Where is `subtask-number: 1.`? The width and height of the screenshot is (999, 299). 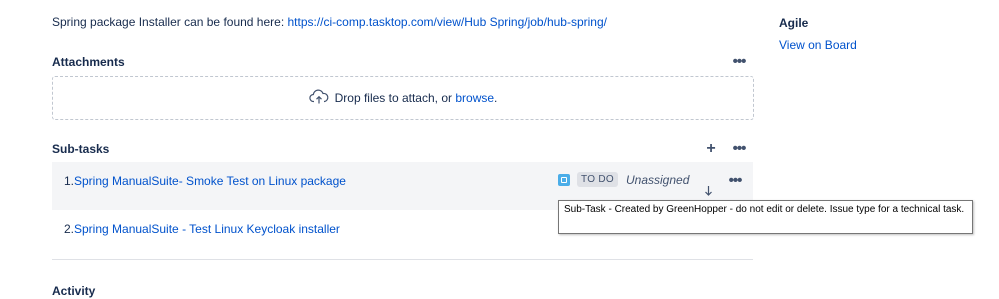
subtask-number: 1. is located at coordinates (68, 181).